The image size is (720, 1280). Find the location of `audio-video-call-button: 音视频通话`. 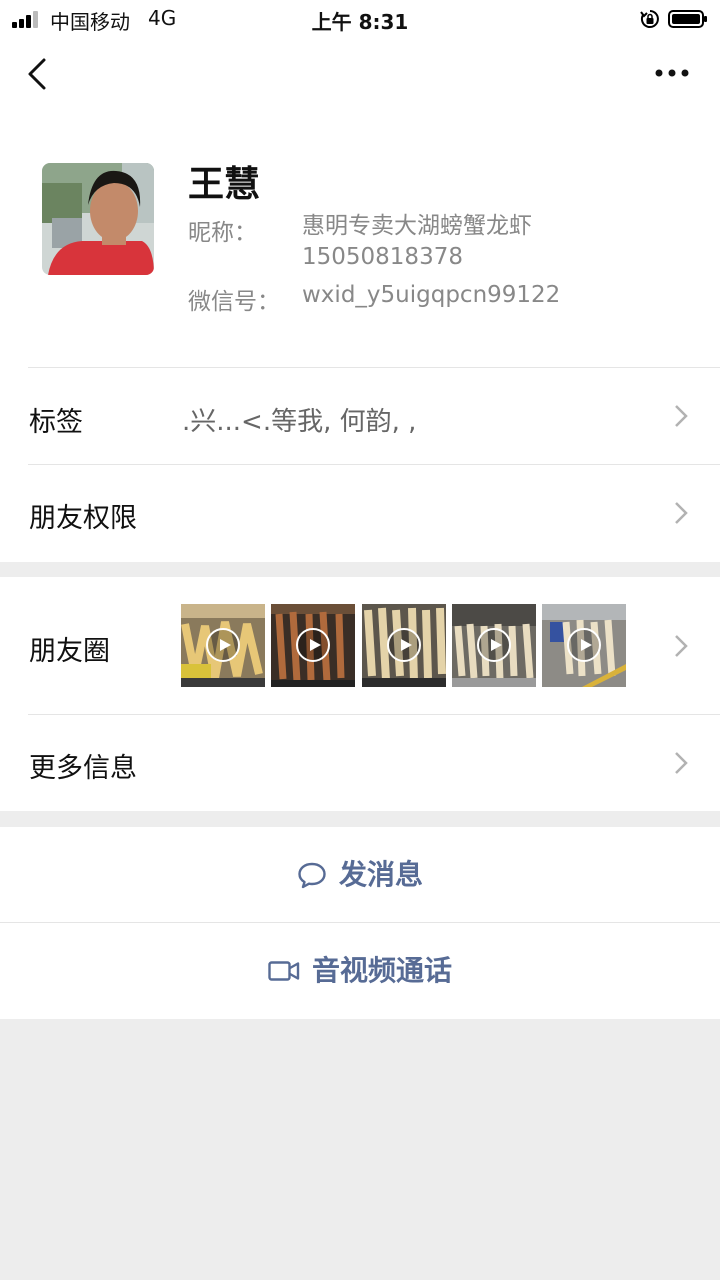

audio-video-call-button: 音视频通话 is located at coordinates (360, 971).